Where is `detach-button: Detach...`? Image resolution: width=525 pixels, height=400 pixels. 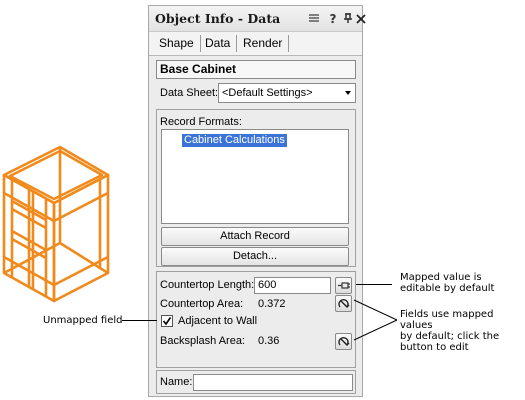
detach-button: Detach... is located at coordinates (255, 256).